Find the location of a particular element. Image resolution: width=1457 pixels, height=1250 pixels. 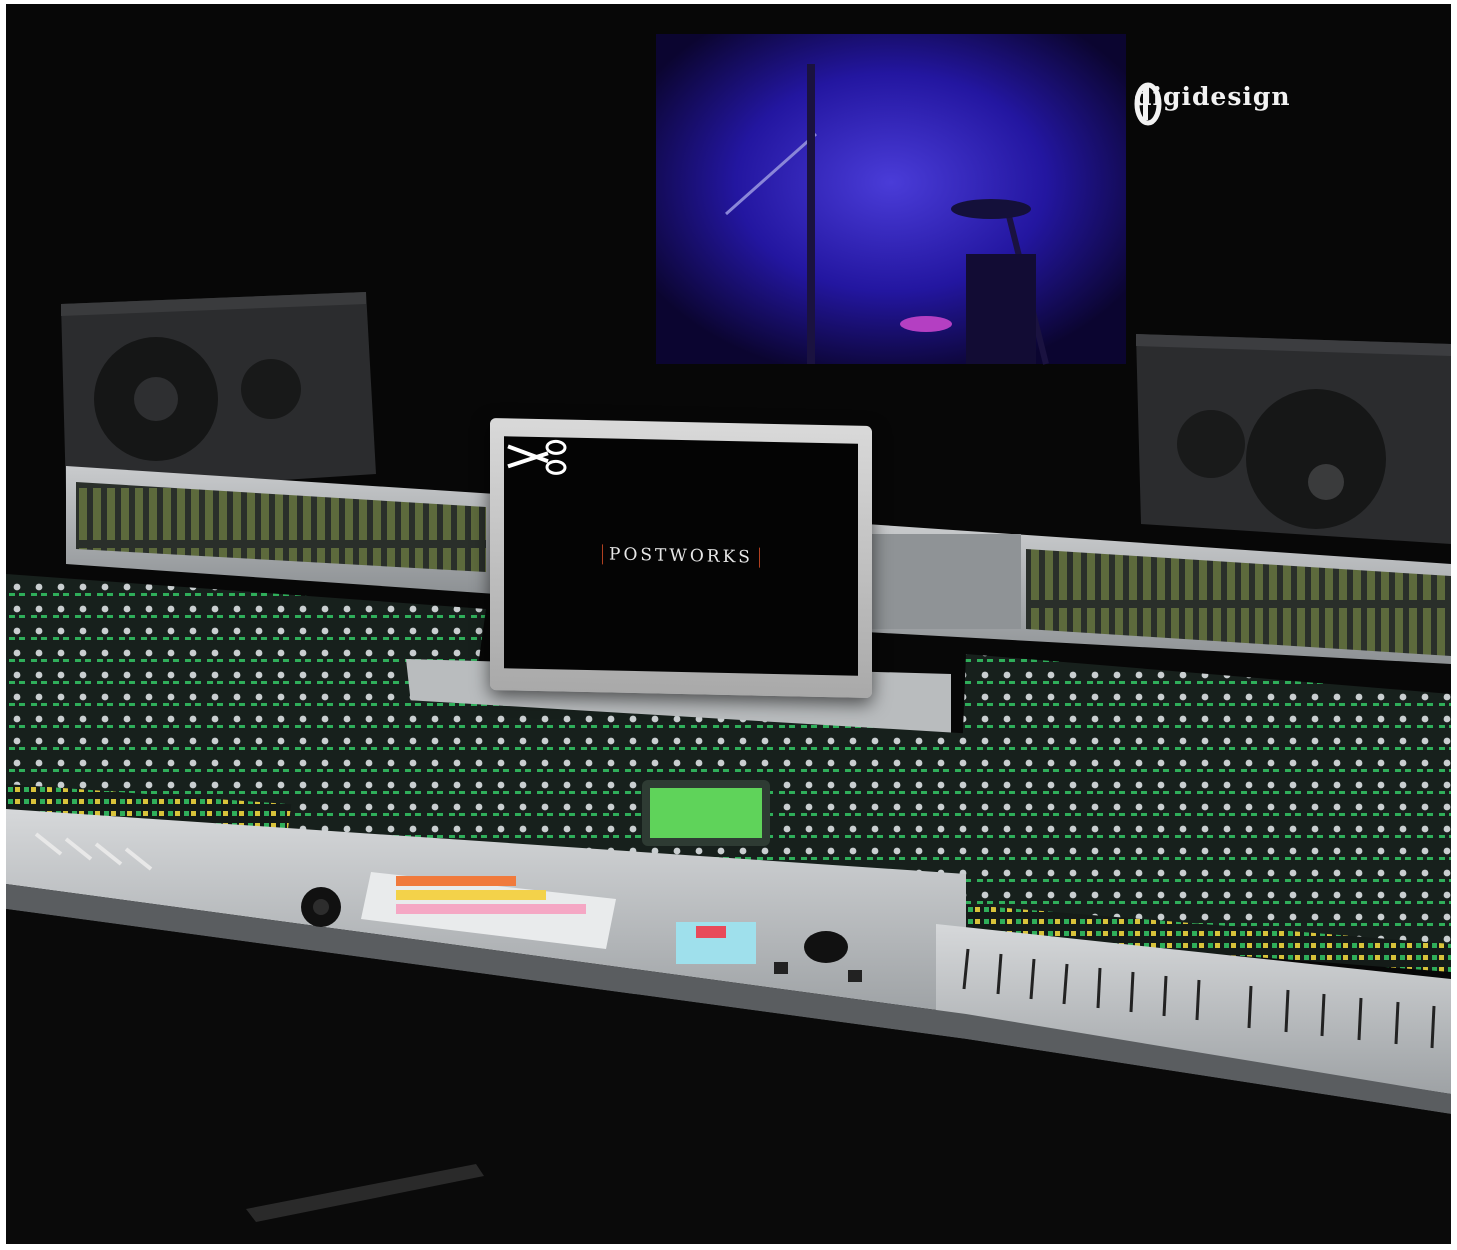

center-monitor: POSTWORKS is located at coordinates (681, 558).